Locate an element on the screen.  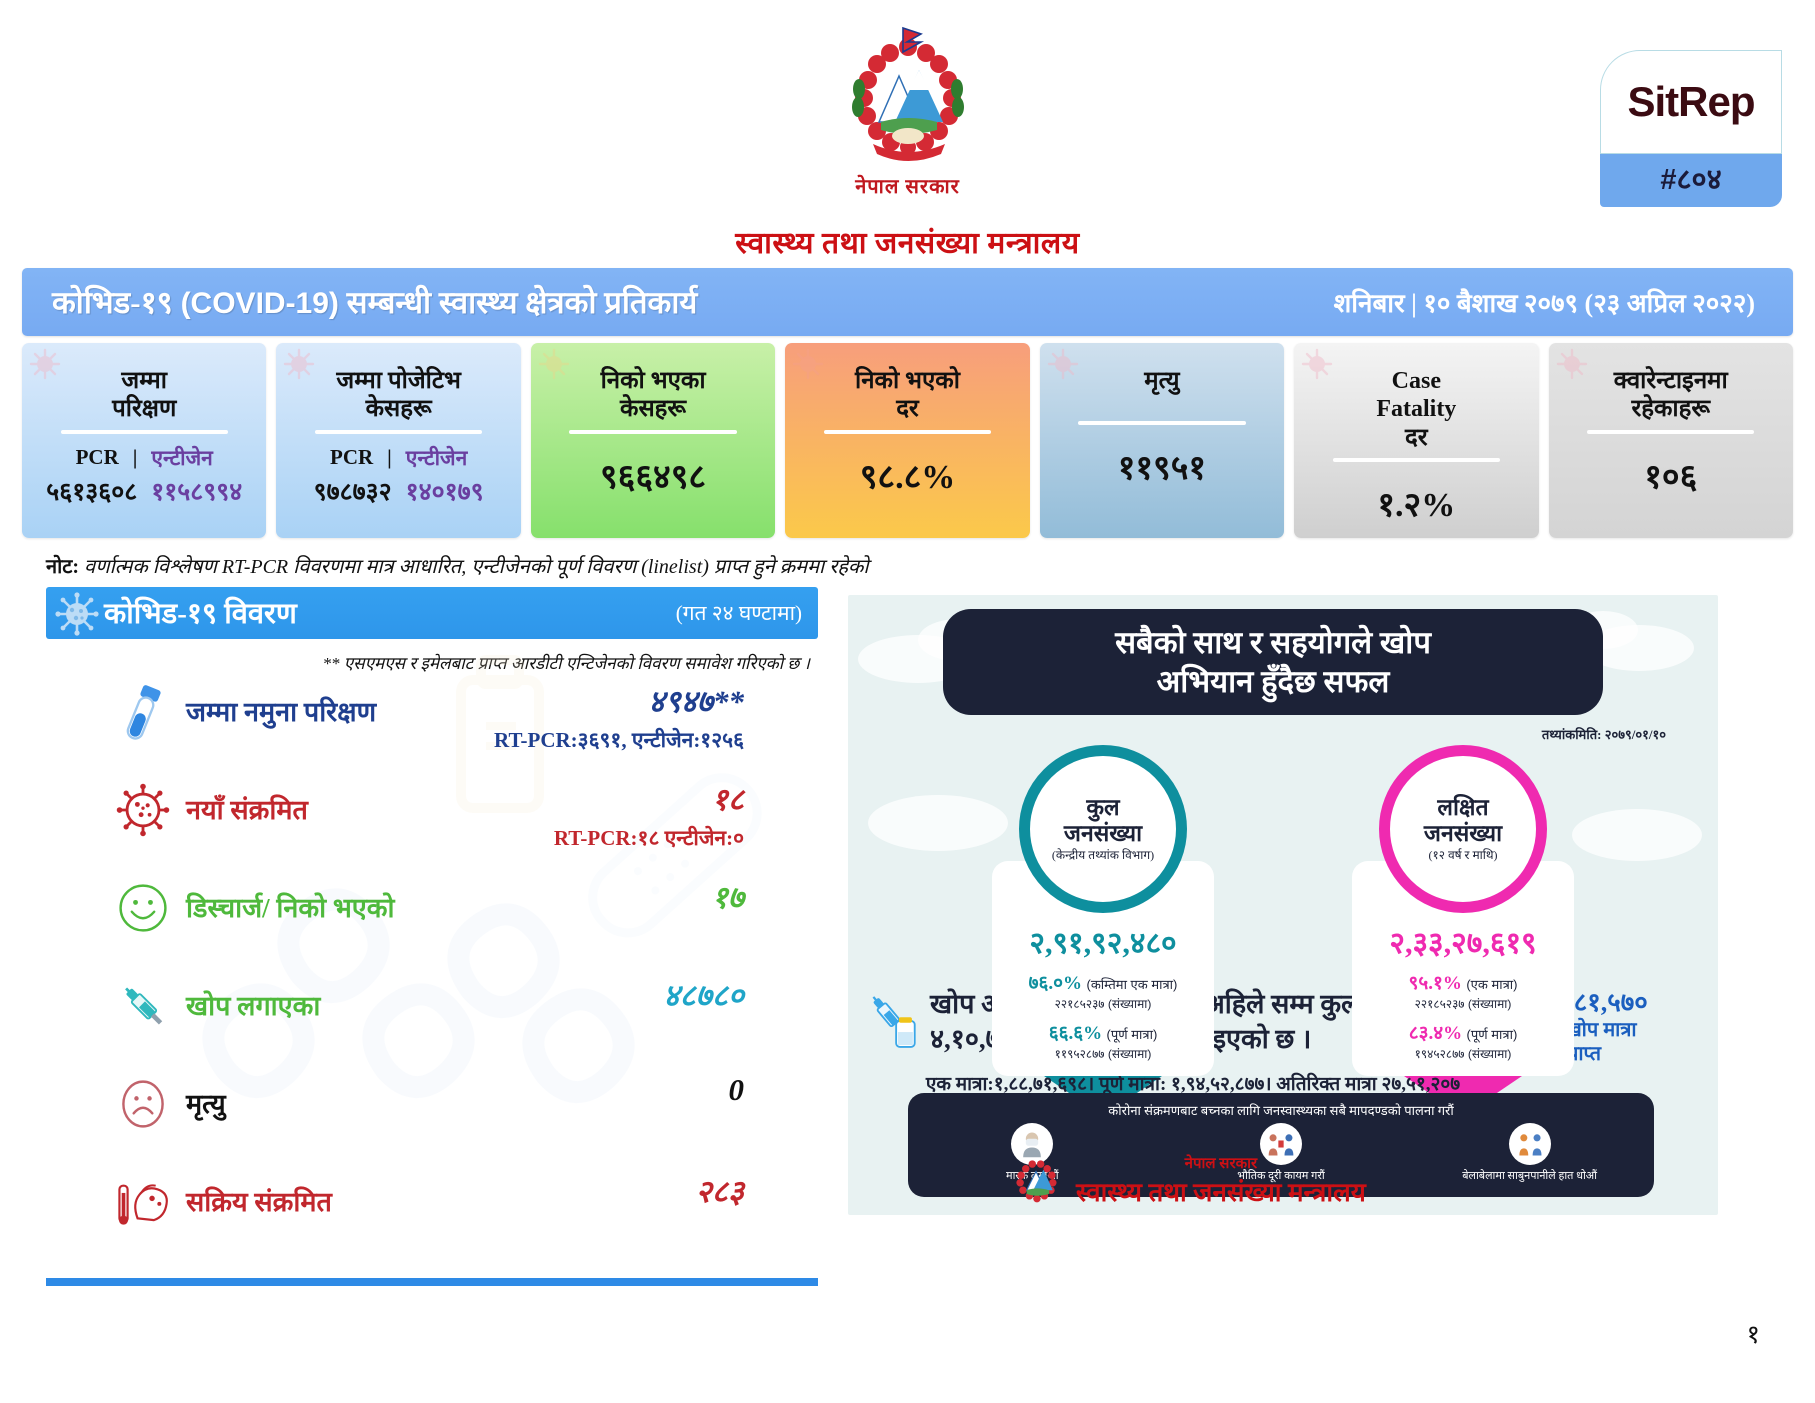
panel-header: कोभिड-१९ विवरण (गत २४ घण्टामा) is located at coordinates (432, 612).